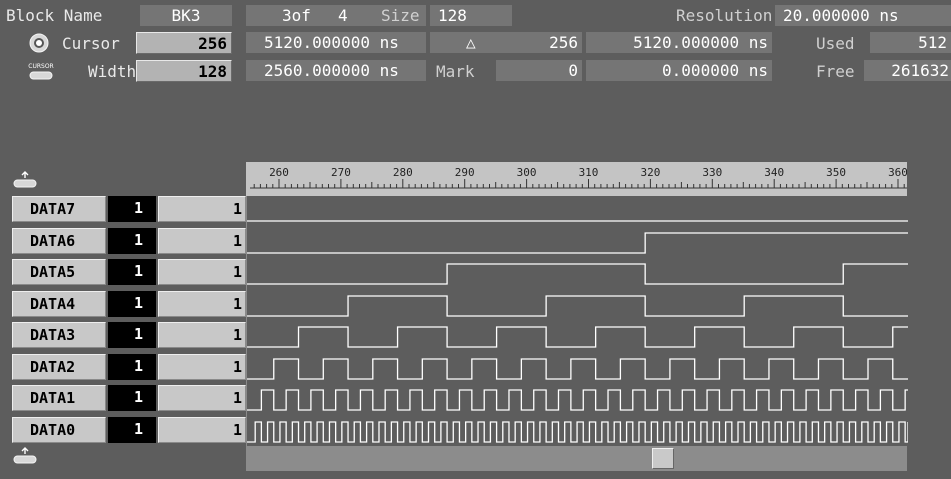  What do you see at coordinates (41, 71) in the screenshot?
I see `cursor-width-icon: CURSOR` at bounding box center [41, 71].